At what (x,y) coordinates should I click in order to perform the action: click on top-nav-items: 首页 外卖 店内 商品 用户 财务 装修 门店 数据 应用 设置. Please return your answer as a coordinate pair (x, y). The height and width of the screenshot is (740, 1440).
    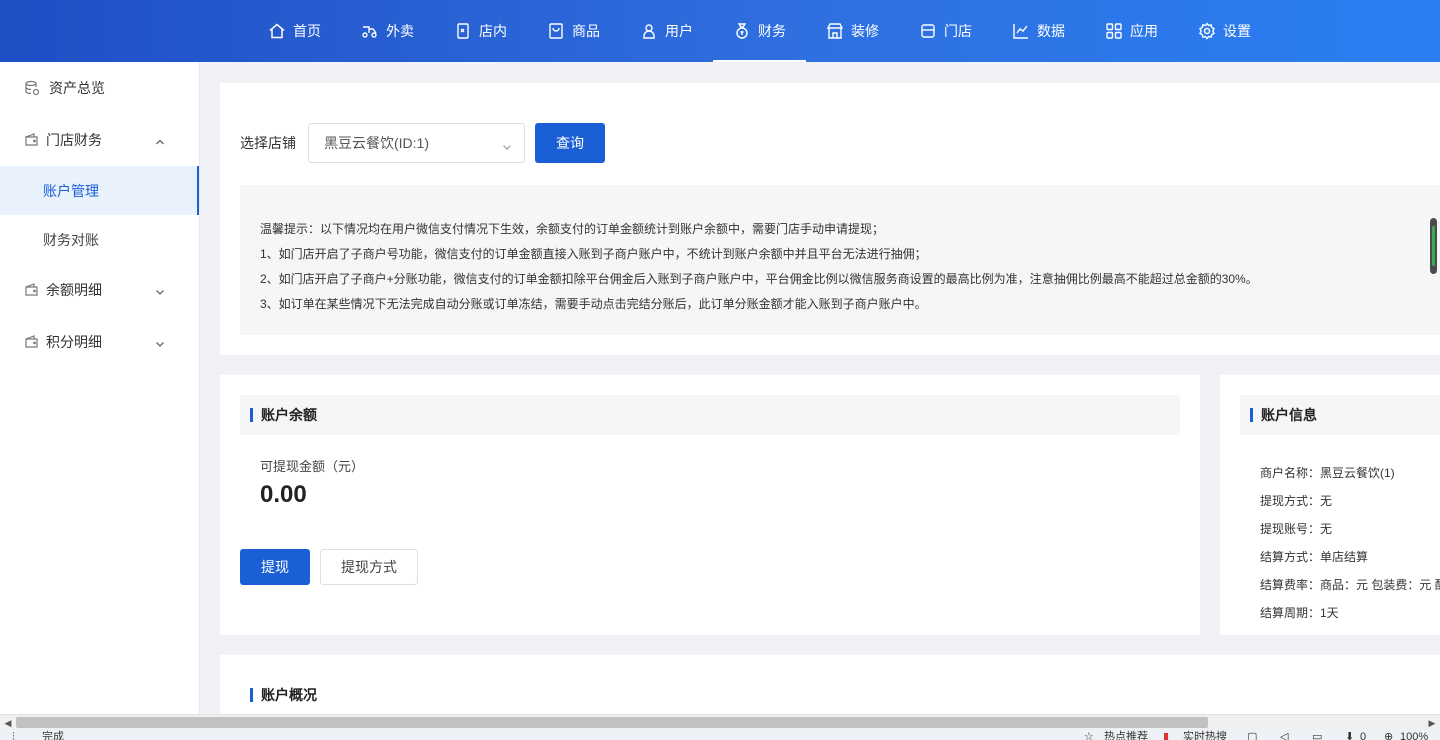
    Looking at the image, I should click on (759, 31).